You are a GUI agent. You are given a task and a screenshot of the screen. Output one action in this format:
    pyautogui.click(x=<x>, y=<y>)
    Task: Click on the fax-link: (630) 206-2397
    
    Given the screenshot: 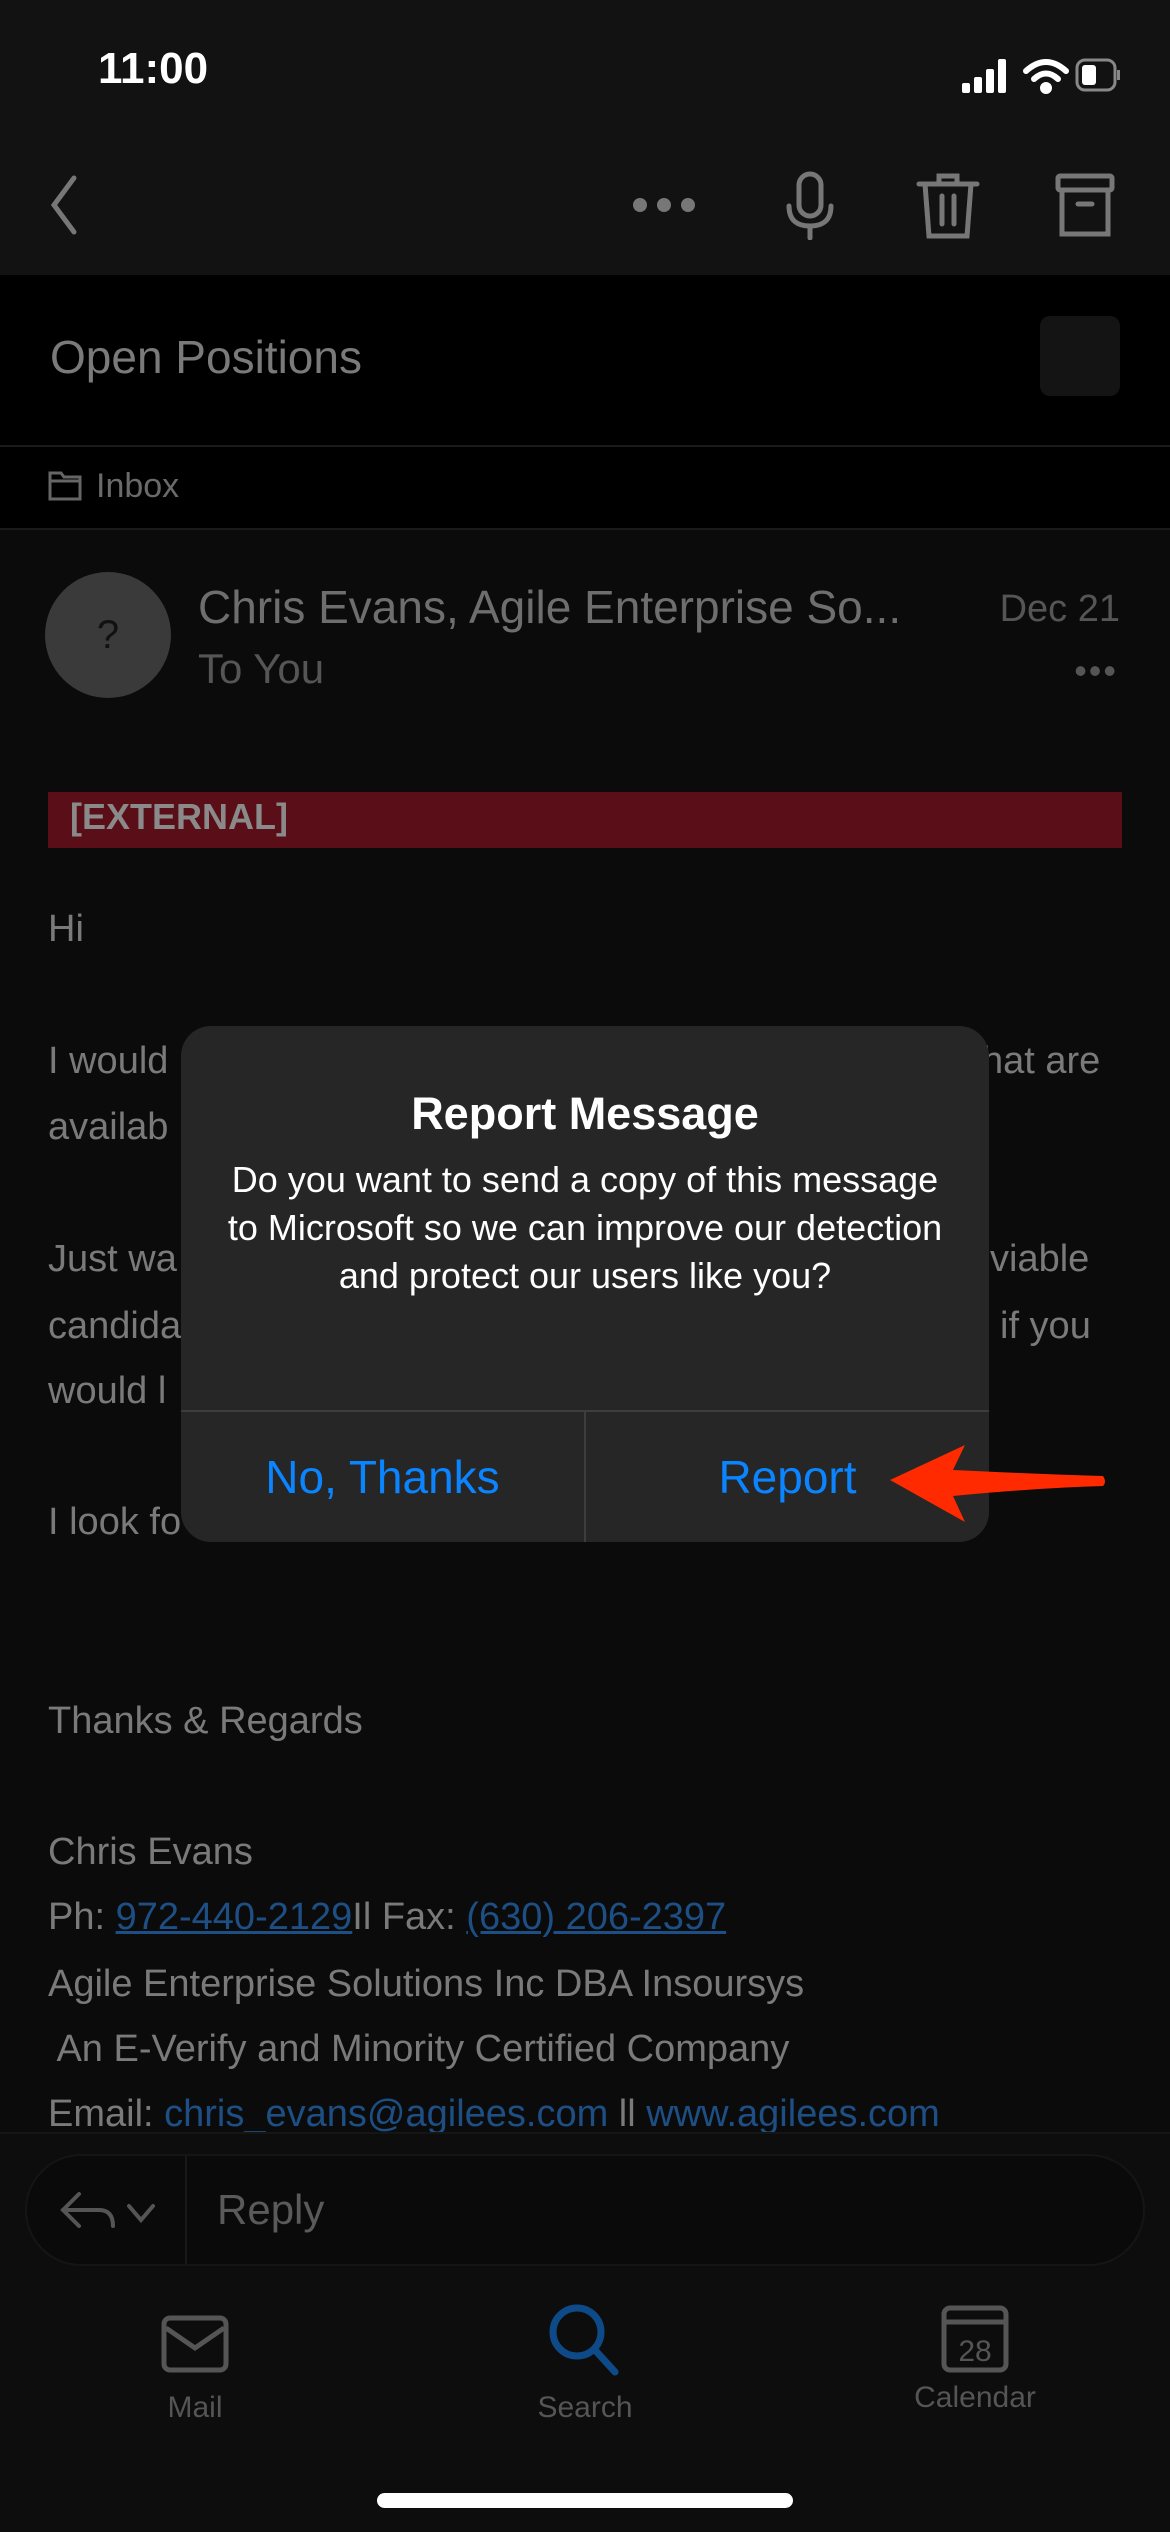 What is the action you would take?
    pyautogui.click(x=596, y=1917)
    